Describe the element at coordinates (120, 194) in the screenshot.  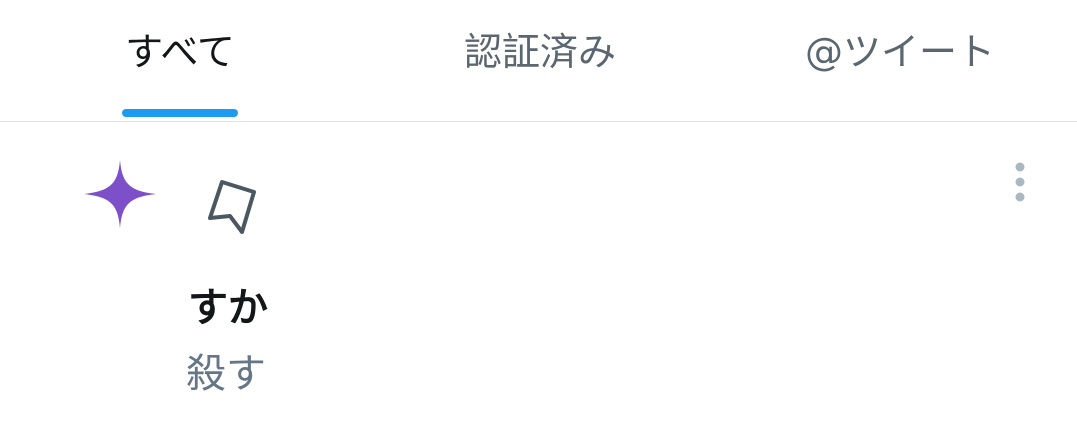
I see `sparkle-icon` at that location.